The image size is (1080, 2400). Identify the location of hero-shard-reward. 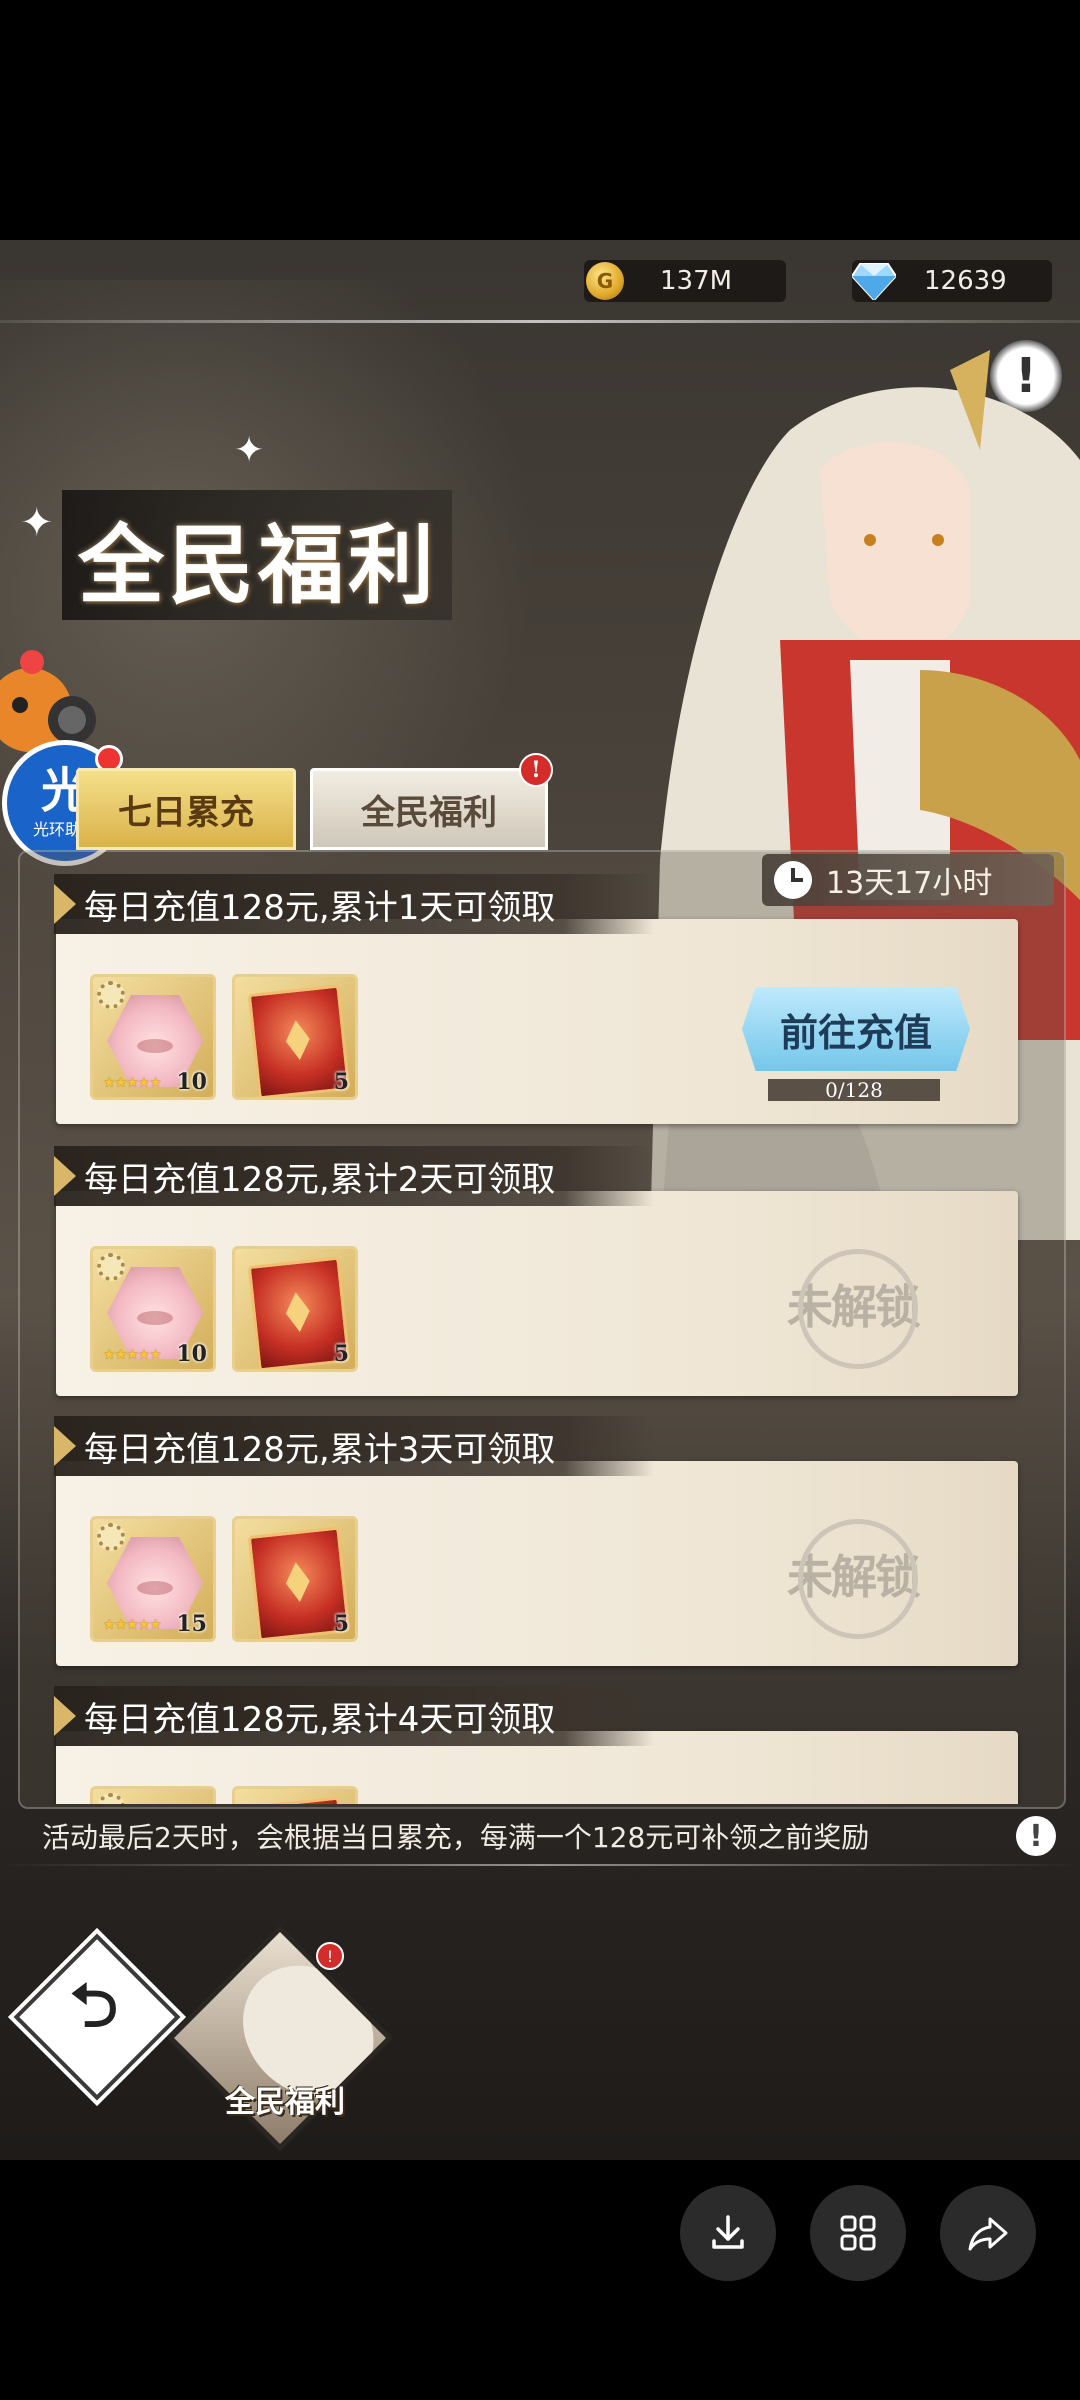
(153, 1795).